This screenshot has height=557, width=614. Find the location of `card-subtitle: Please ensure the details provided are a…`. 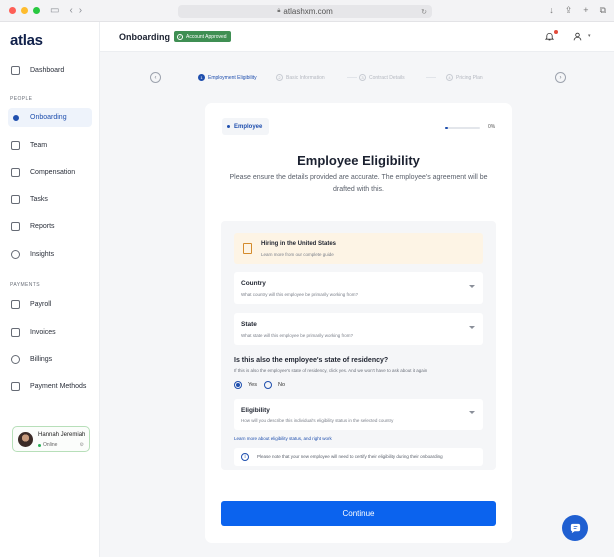

card-subtitle: Please ensure the details provided are a… is located at coordinates (358, 183).